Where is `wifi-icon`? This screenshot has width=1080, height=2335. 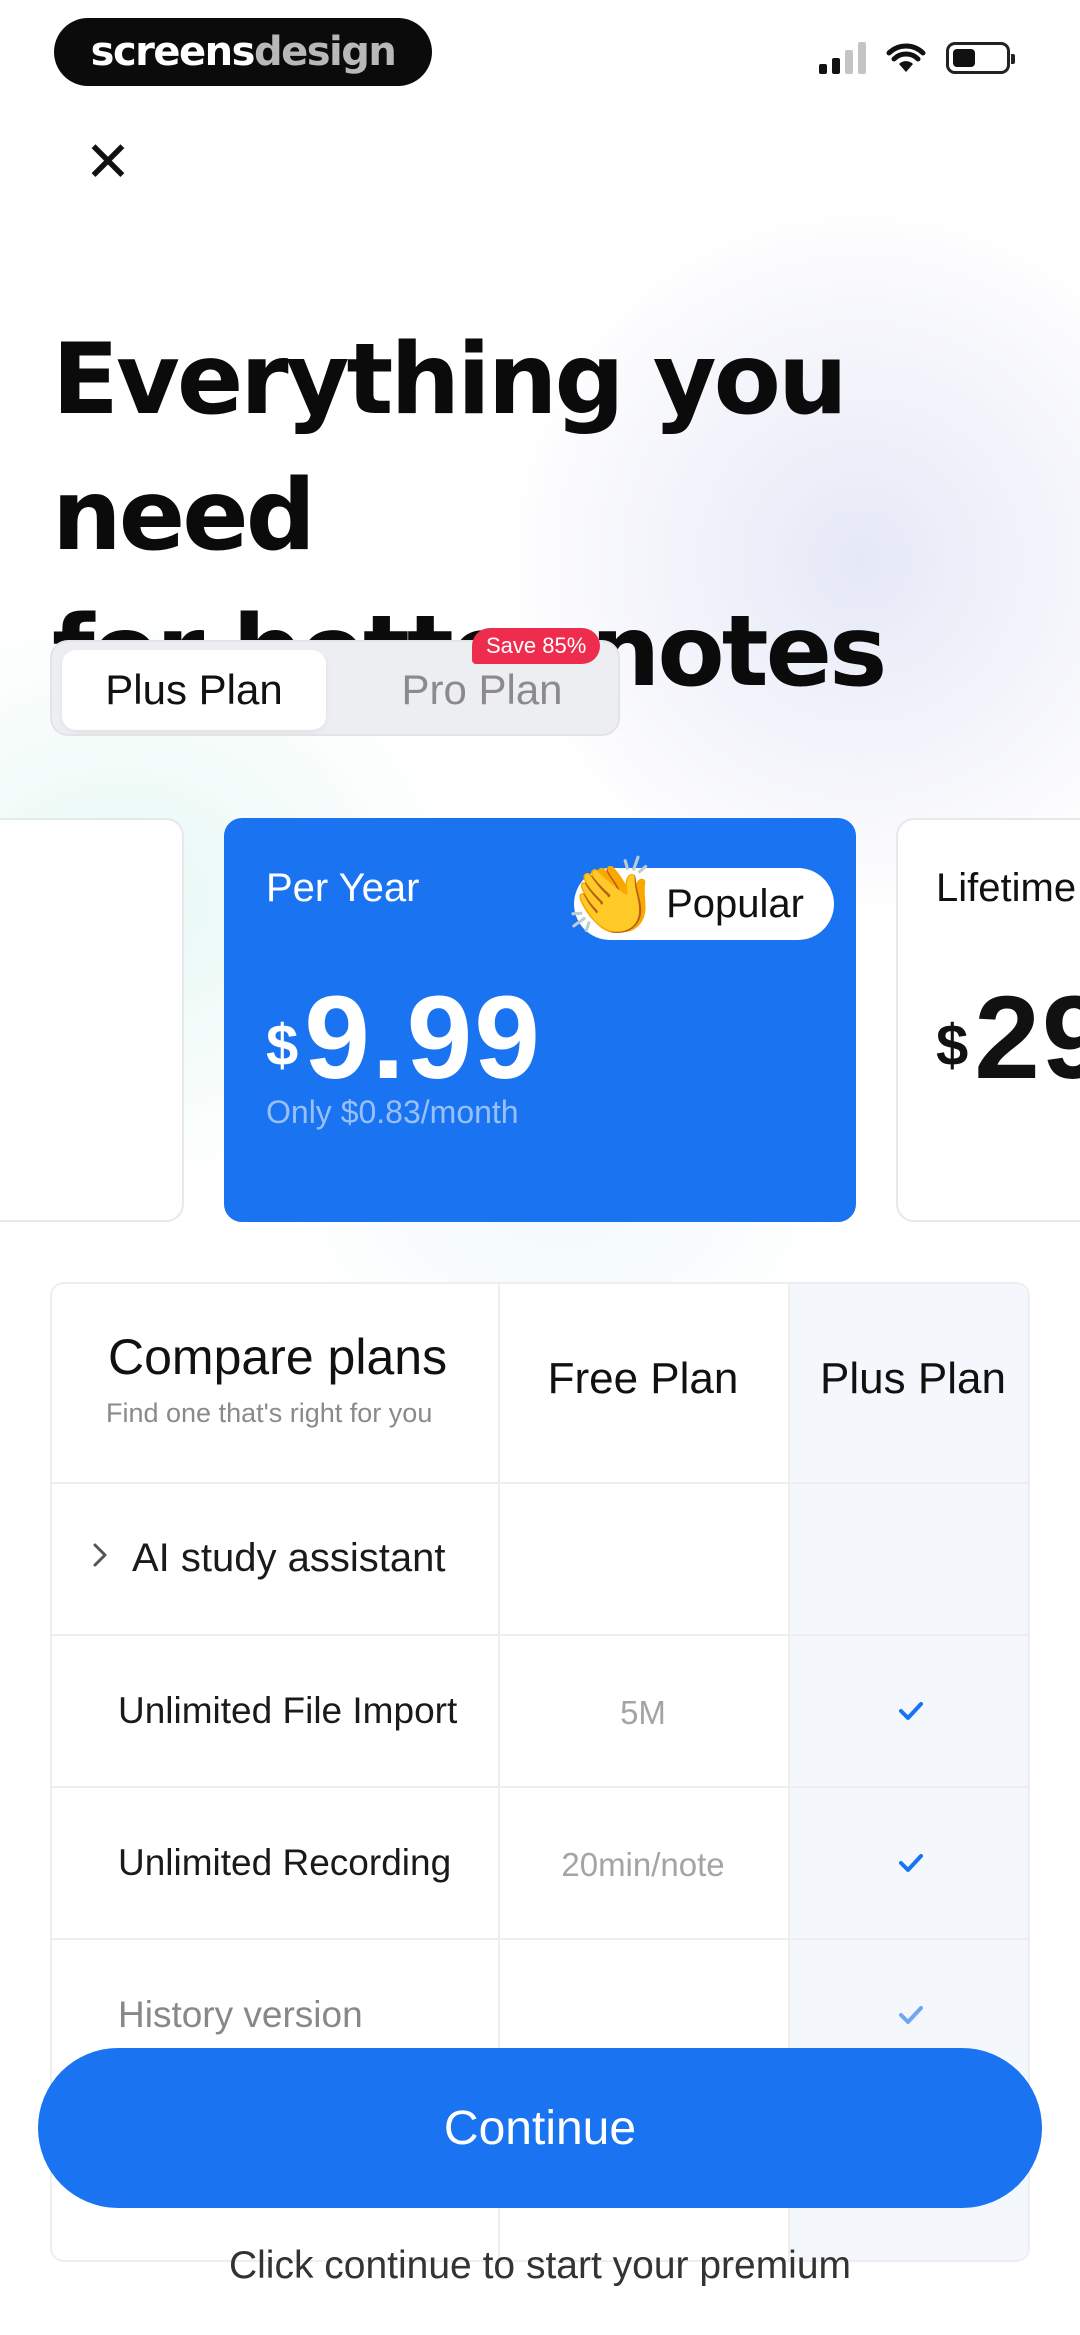
wifi-icon is located at coordinates (906, 57).